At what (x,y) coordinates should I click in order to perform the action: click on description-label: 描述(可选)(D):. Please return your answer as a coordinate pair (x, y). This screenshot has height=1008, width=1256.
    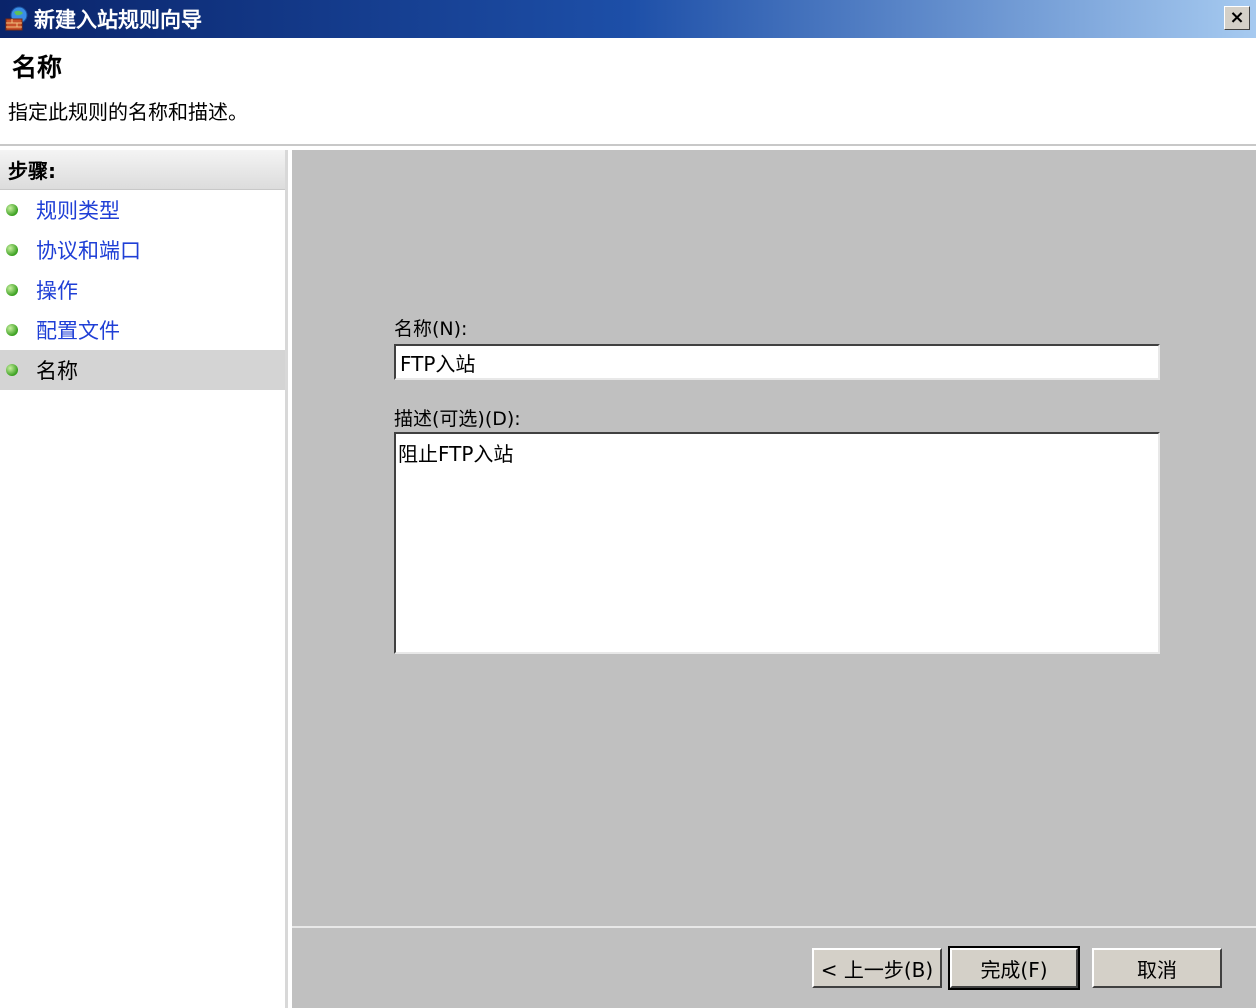
    Looking at the image, I should click on (457, 419).